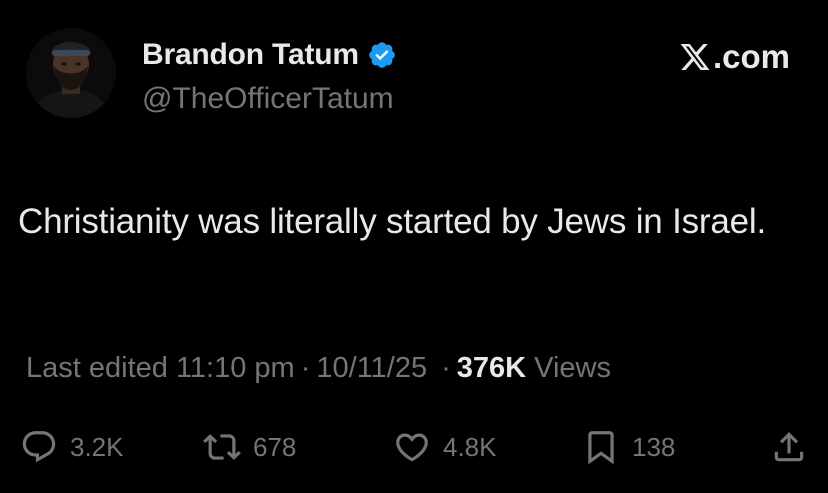  I want to click on tweet-date: 10/11/25, so click(371, 368).